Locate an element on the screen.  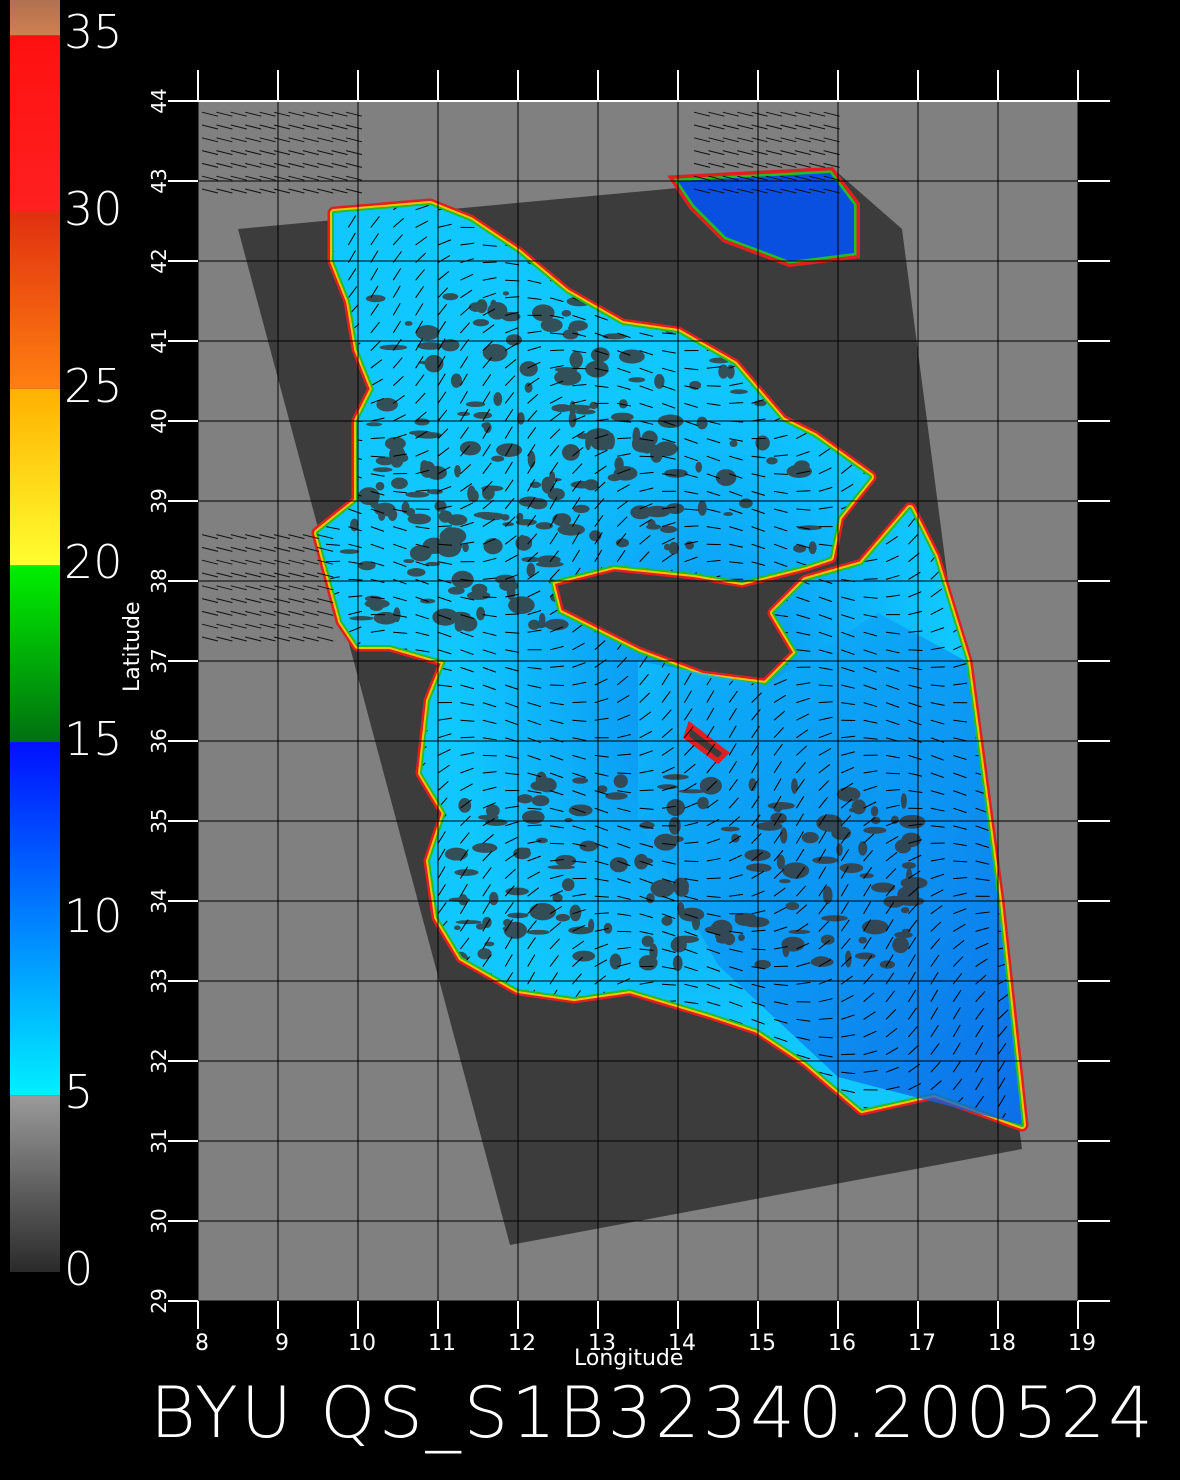
lat-tick-label: 29 is located at coordinates (159, 1300).